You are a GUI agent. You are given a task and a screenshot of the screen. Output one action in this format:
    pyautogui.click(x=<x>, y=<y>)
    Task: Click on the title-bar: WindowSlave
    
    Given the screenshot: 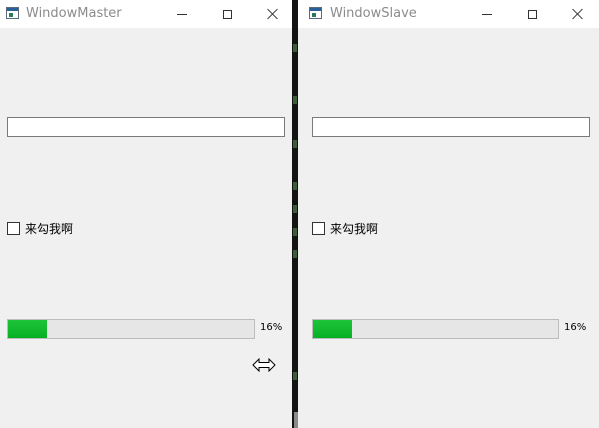 What is the action you would take?
    pyautogui.click(x=448, y=14)
    